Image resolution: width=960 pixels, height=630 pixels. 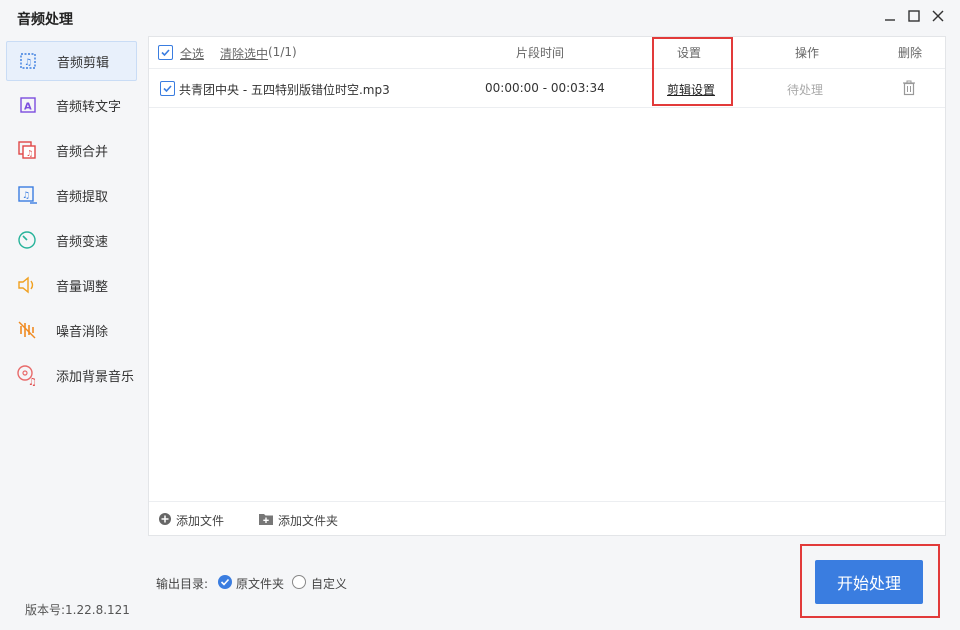 What do you see at coordinates (77, 610) in the screenshot?
I see `version-label: 版本号:1.22.8.121` at bounding box center [77, 610].